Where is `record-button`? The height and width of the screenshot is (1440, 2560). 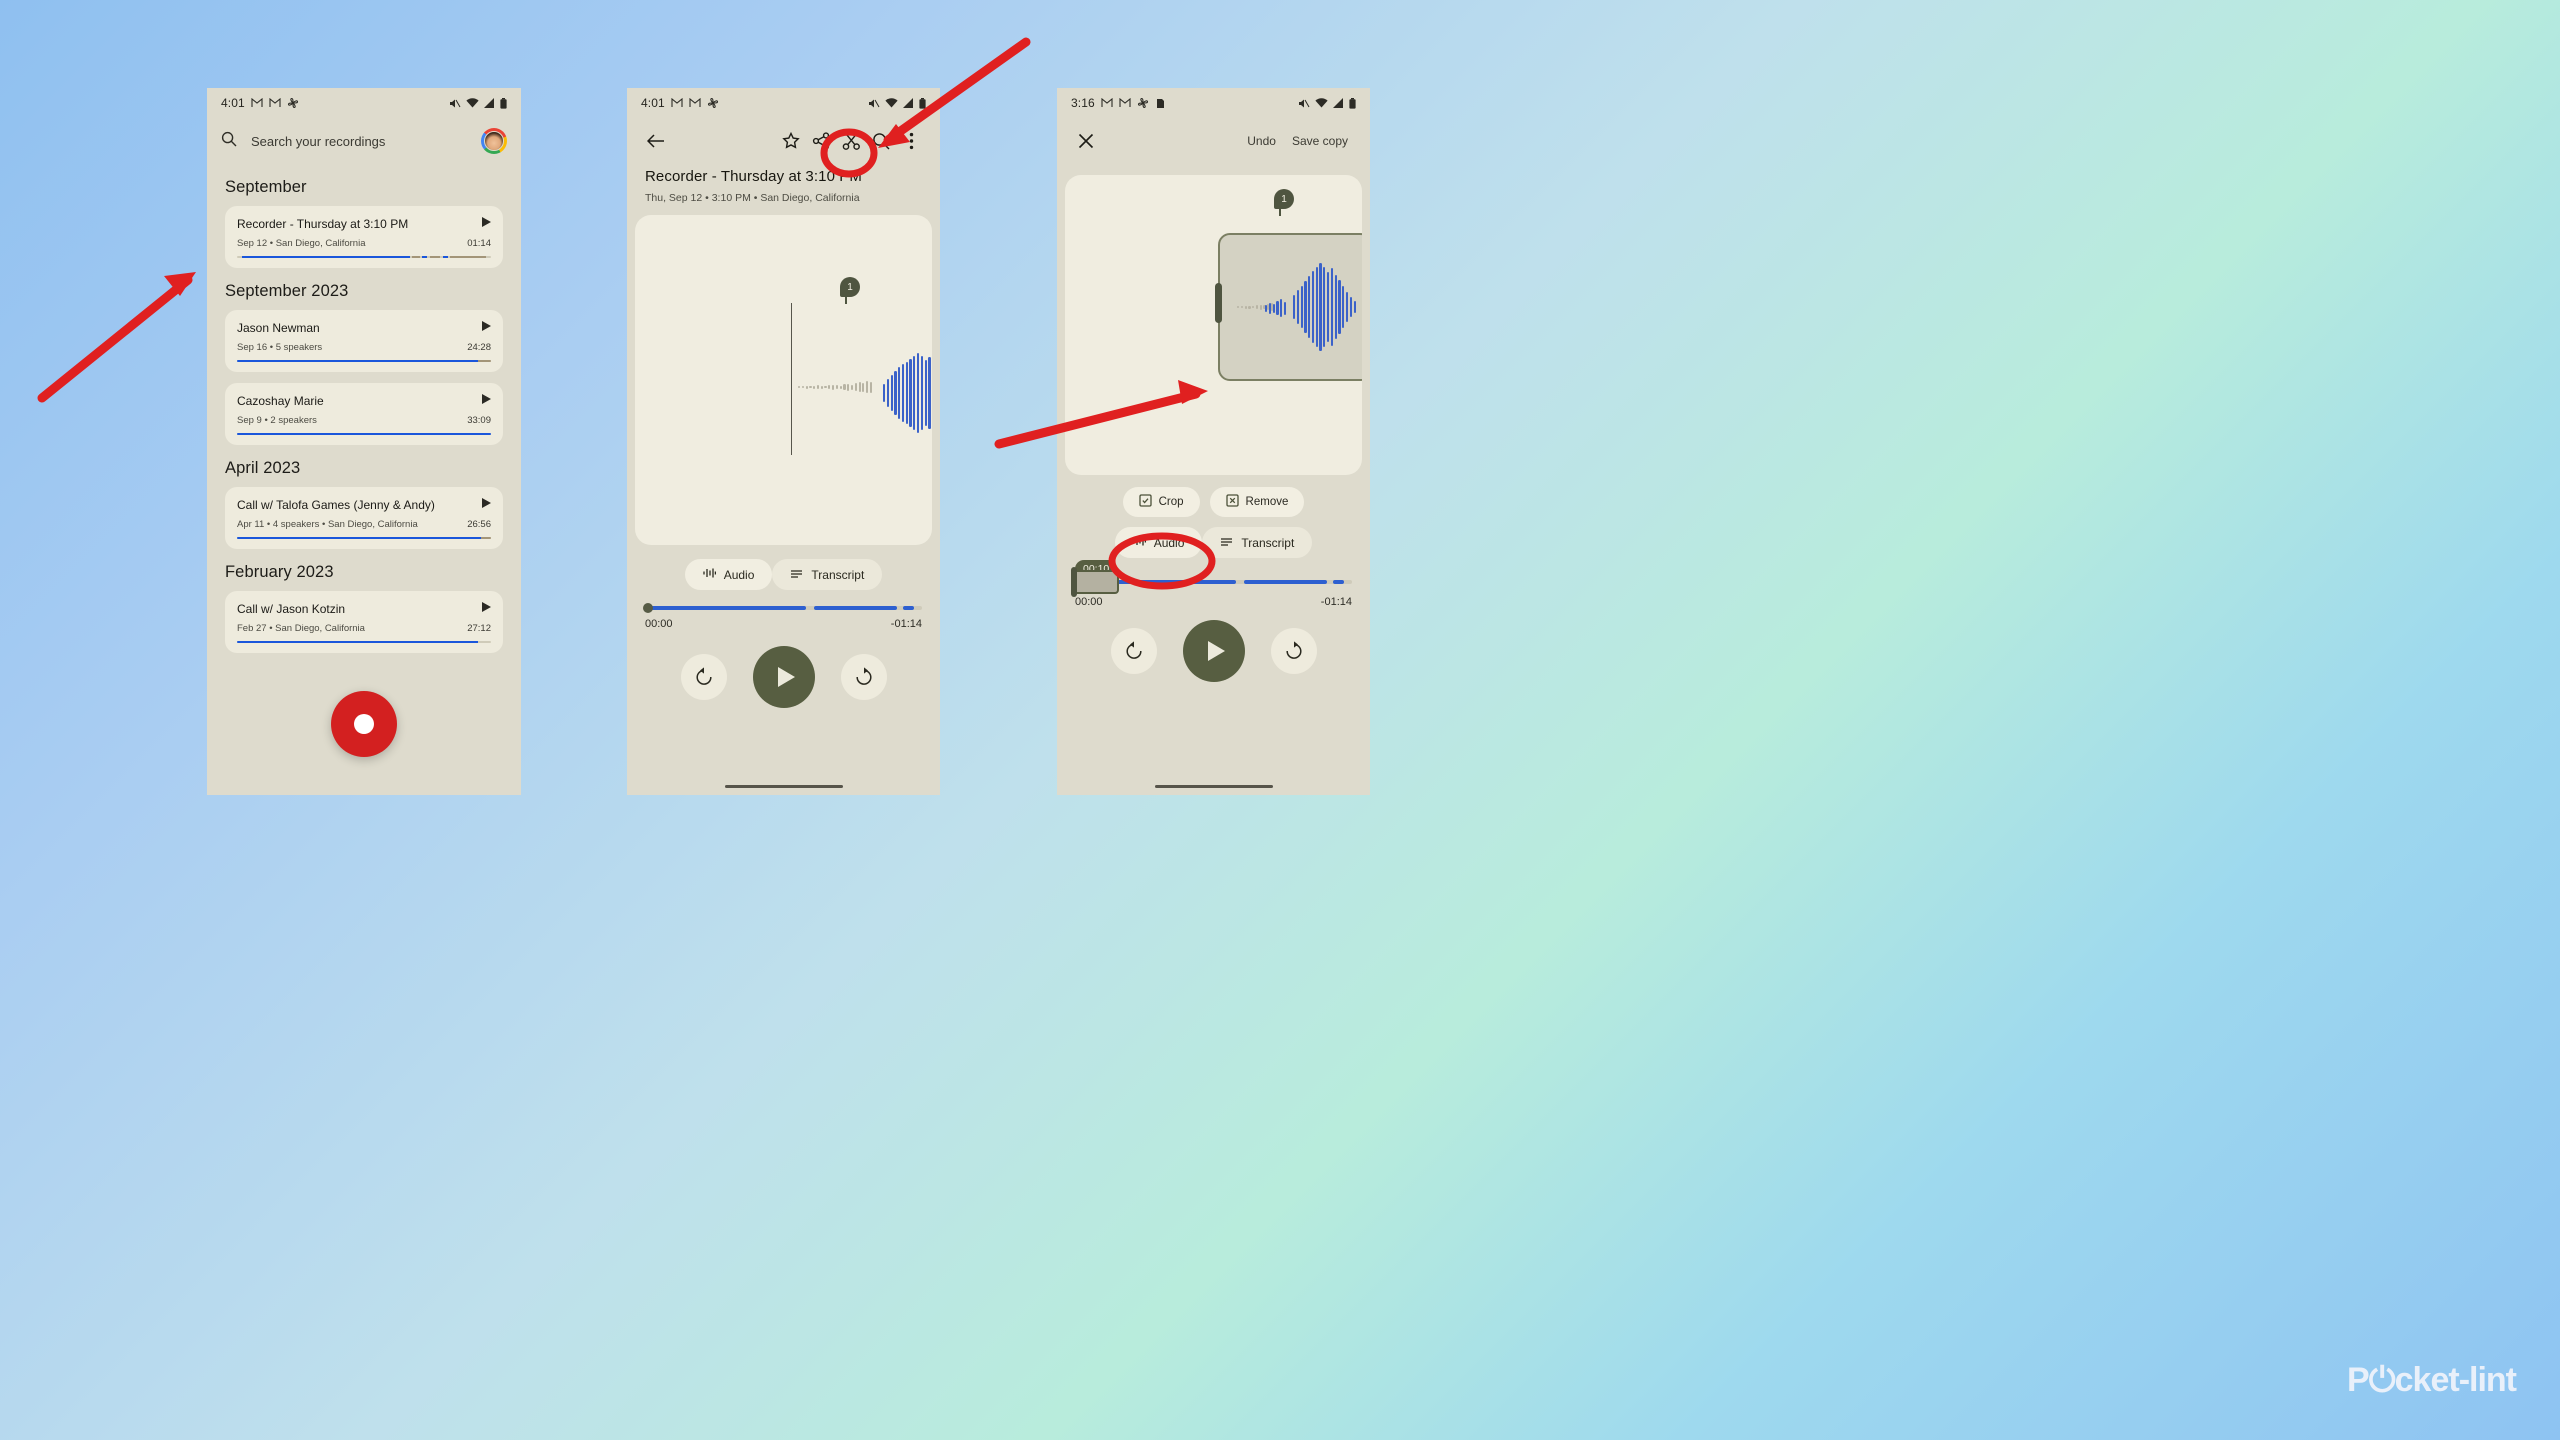 record-button is located at coordinates (364, 724).